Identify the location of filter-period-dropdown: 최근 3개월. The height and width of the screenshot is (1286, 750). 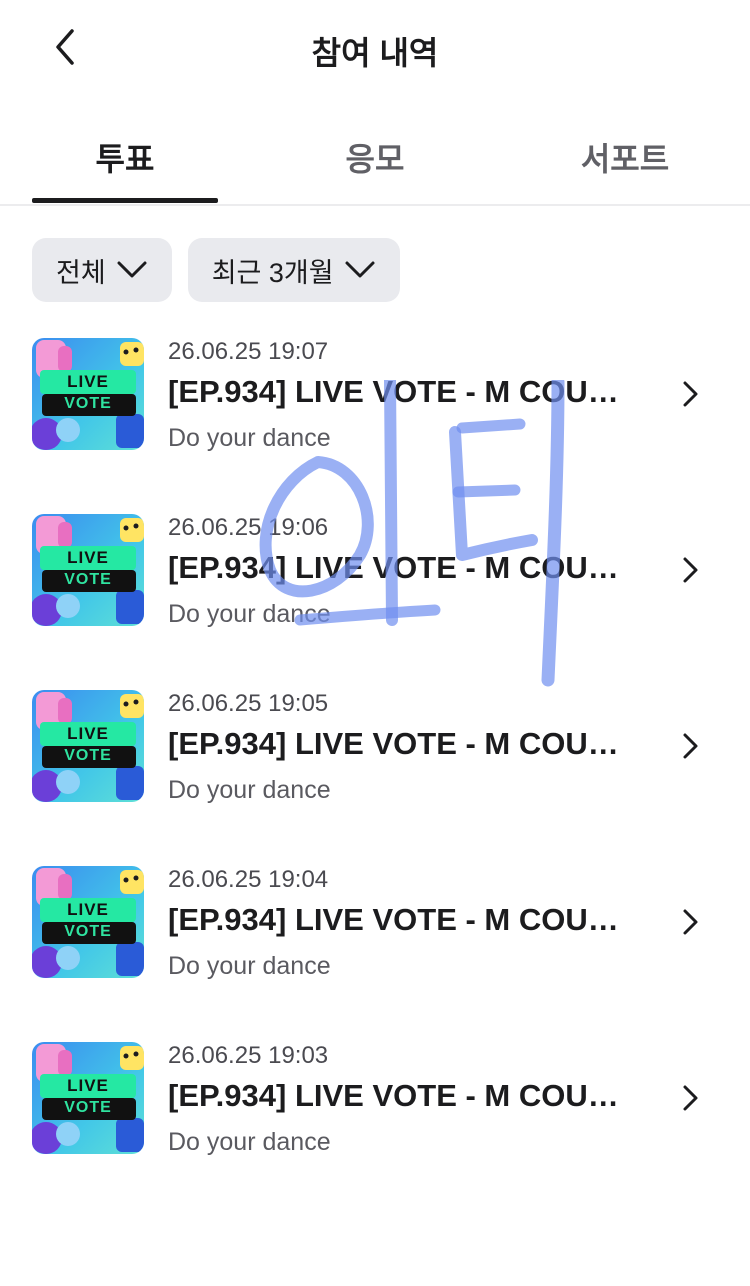
(293, 270).